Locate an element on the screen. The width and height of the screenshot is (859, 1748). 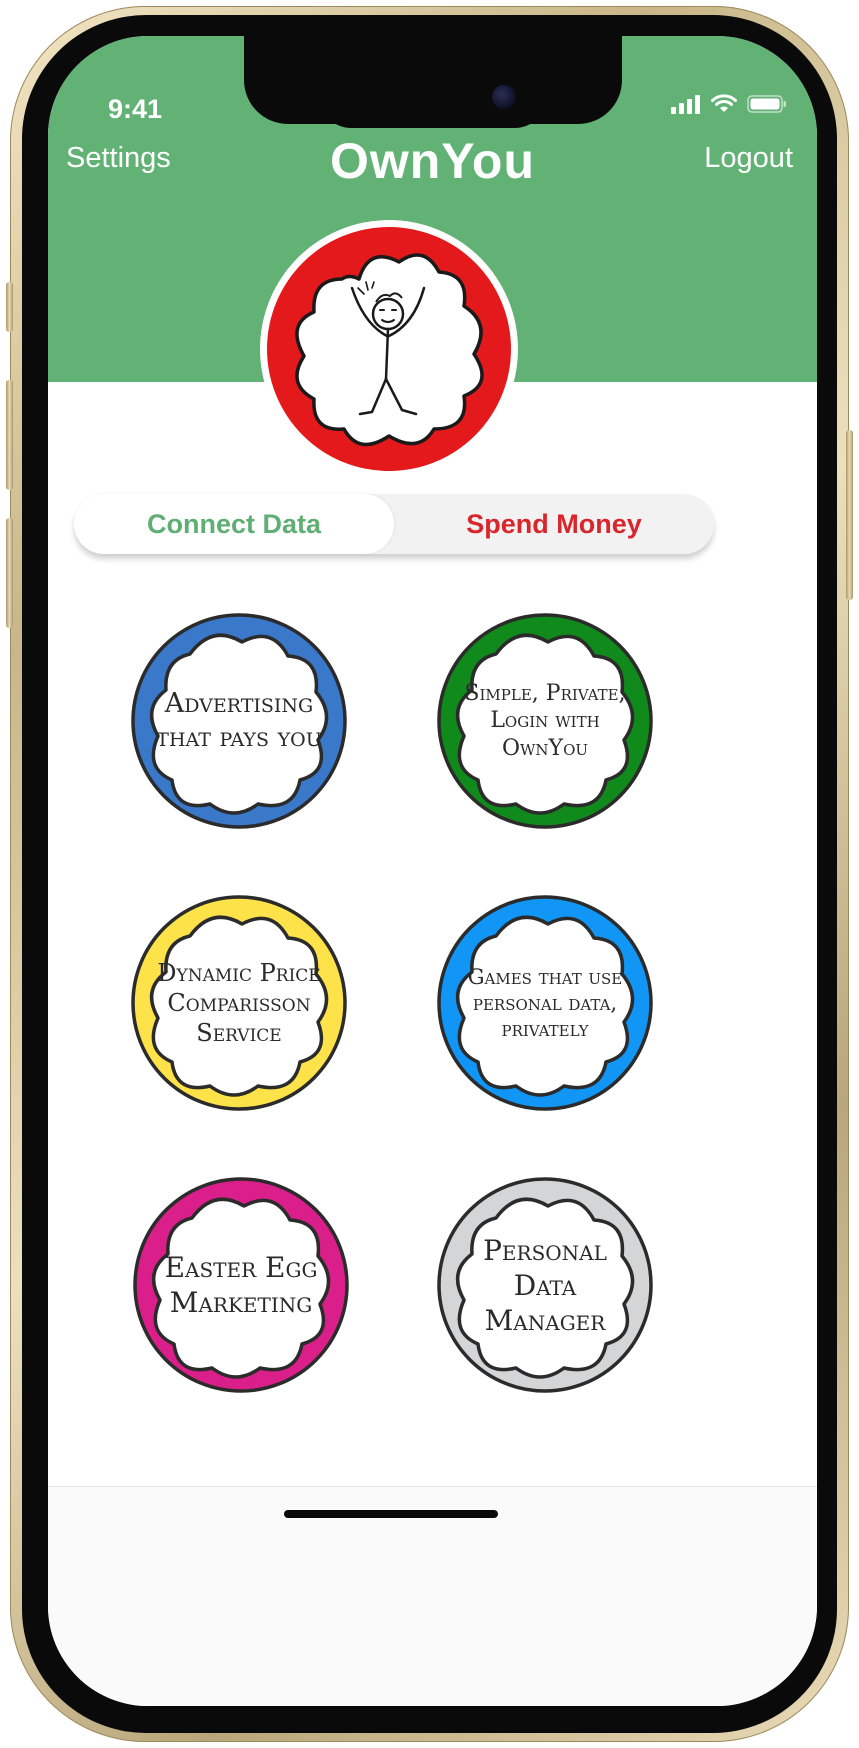
feature-label-line: Comparisson is located at coordinates (239, 1003).